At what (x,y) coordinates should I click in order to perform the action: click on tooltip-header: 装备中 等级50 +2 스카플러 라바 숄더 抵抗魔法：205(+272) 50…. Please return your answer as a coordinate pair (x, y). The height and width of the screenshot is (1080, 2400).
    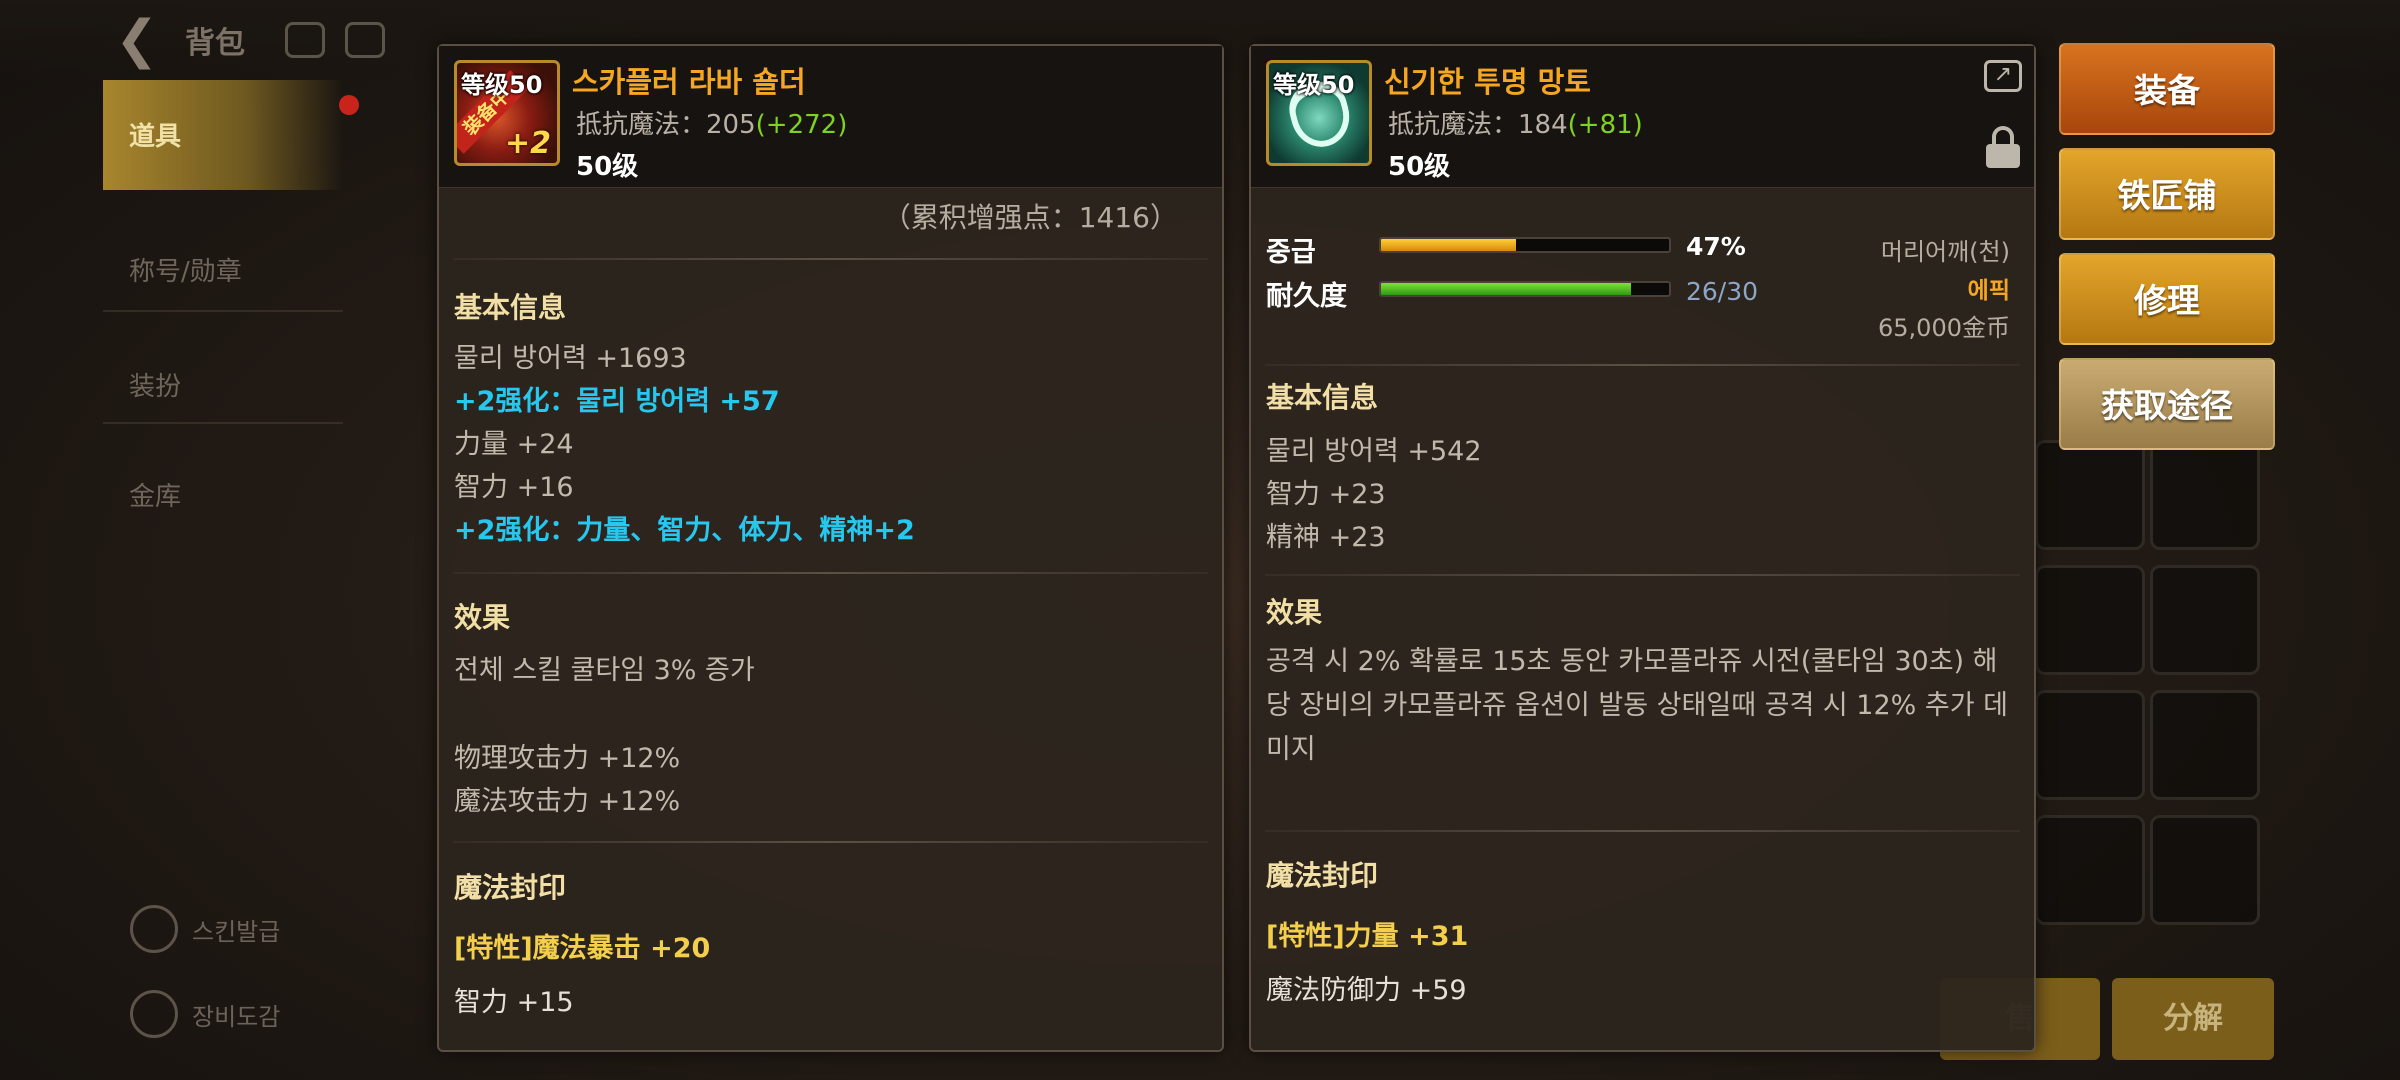
    Looking at the image, I should click on (830, 117).